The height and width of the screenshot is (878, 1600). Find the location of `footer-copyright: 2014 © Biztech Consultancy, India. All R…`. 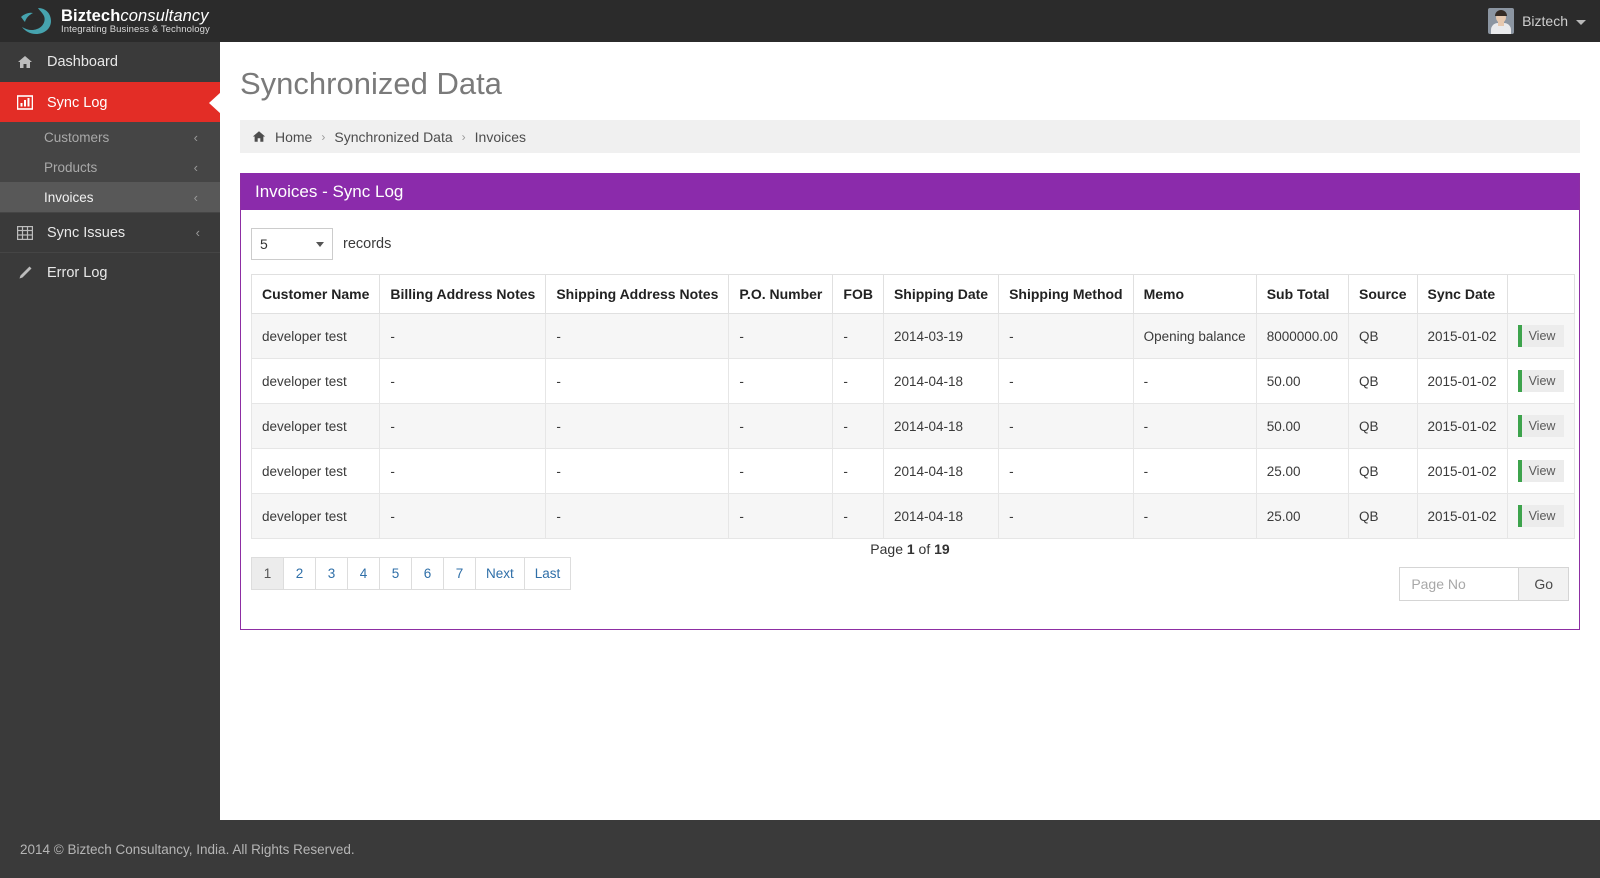

footer-copyright: 2014 © Biztech Consultancy, India. All R… is located at coordinates (187, 849).